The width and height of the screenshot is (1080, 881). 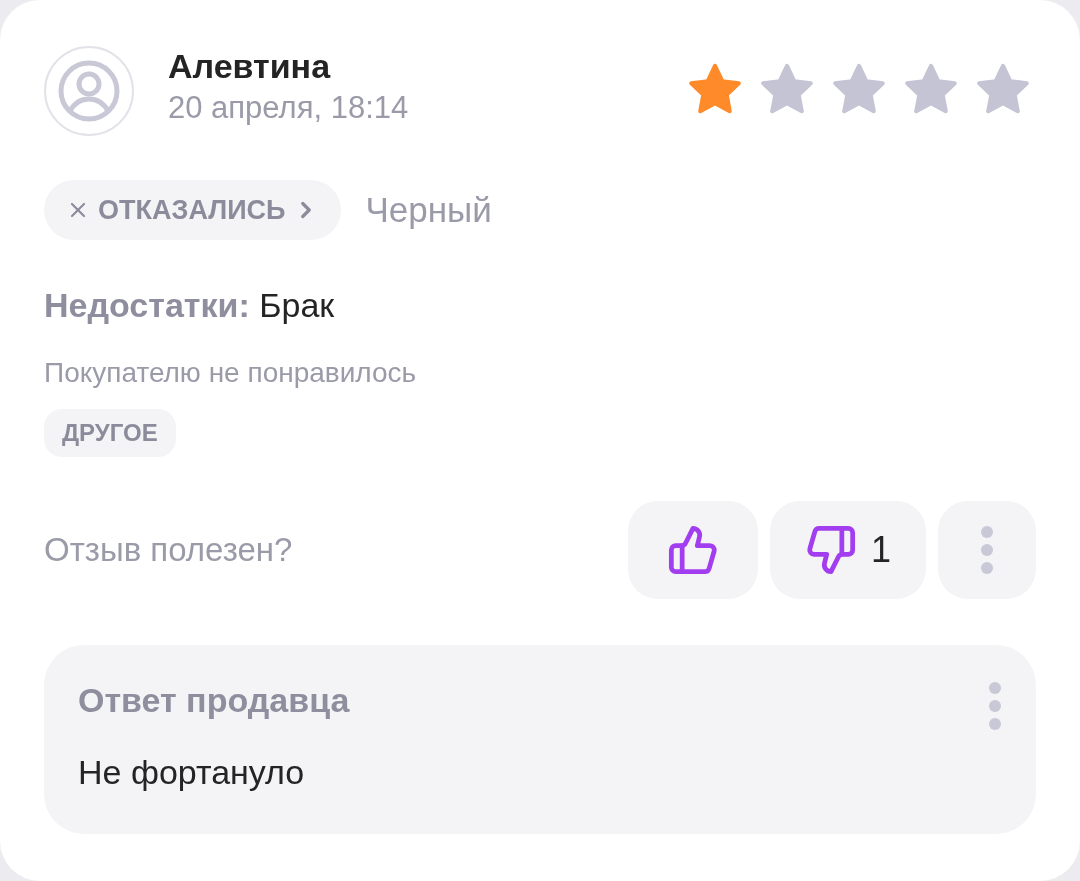 I want to click on helpful-question: Отзыв полезен?, so click(x=168, y=550).